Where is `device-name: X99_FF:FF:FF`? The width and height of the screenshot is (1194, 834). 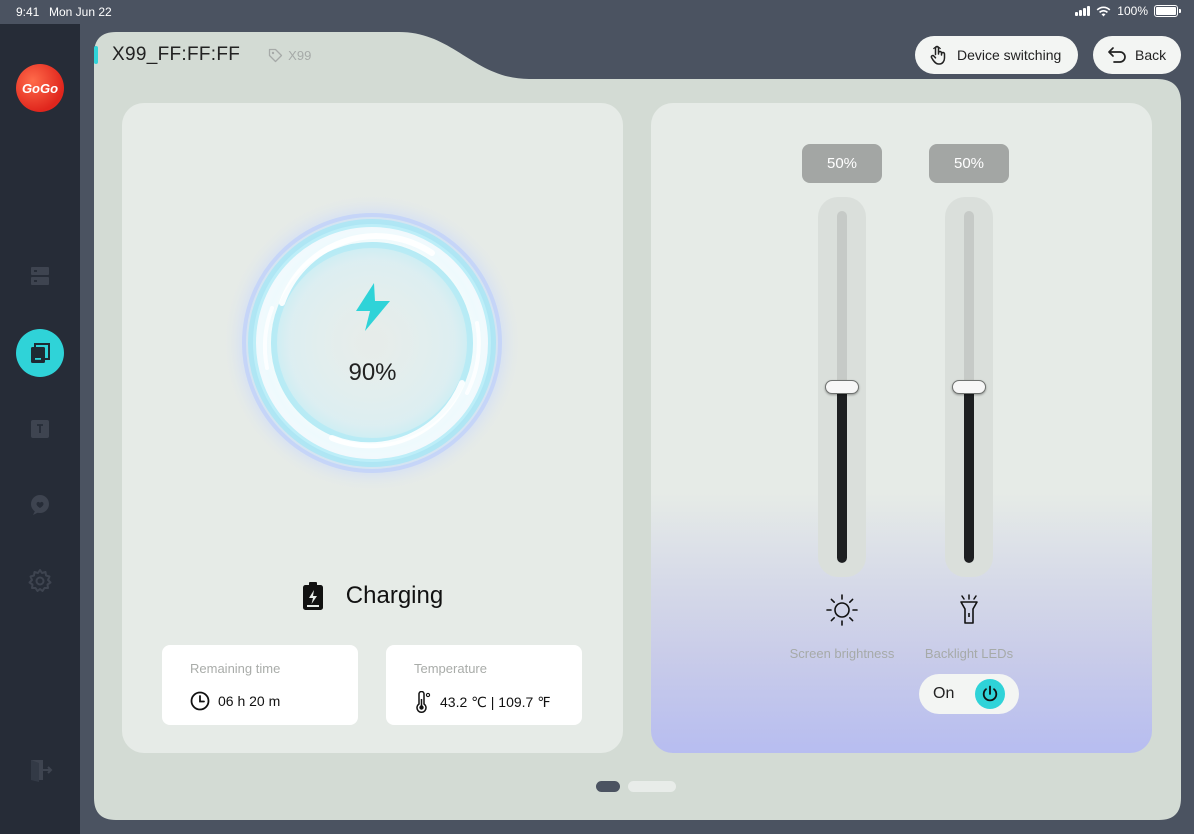 device-name: X99_FF:FF:FF is located at coordinates (176, 54).